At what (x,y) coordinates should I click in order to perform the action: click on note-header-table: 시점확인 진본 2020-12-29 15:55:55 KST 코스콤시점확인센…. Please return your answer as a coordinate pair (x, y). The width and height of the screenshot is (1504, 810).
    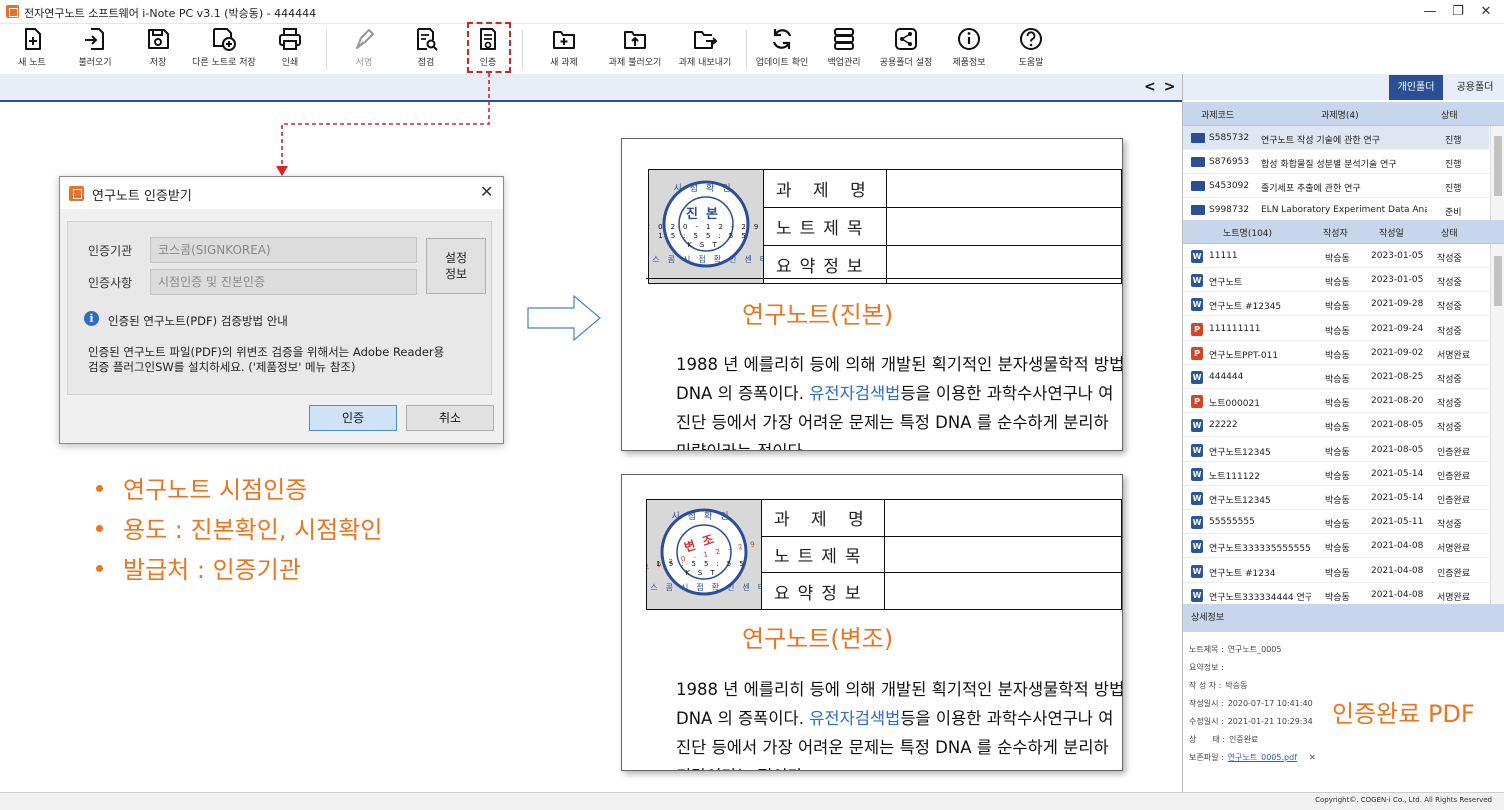
    Looking at the image, I should click on (879, 226).